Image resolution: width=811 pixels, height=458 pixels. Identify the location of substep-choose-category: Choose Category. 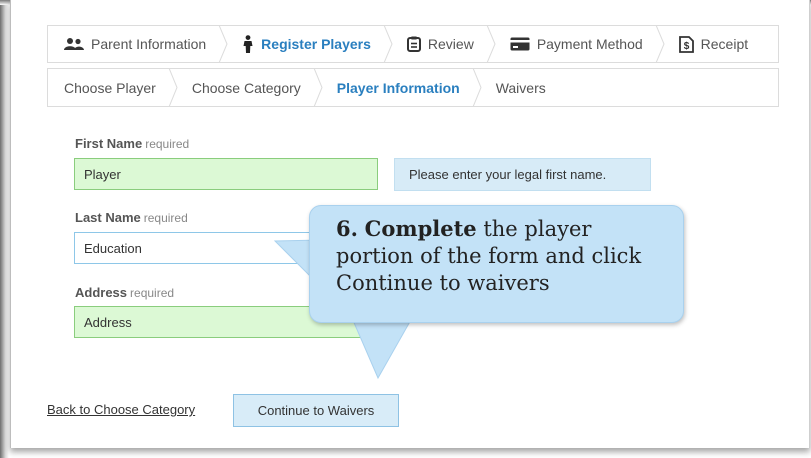
(245, 87).